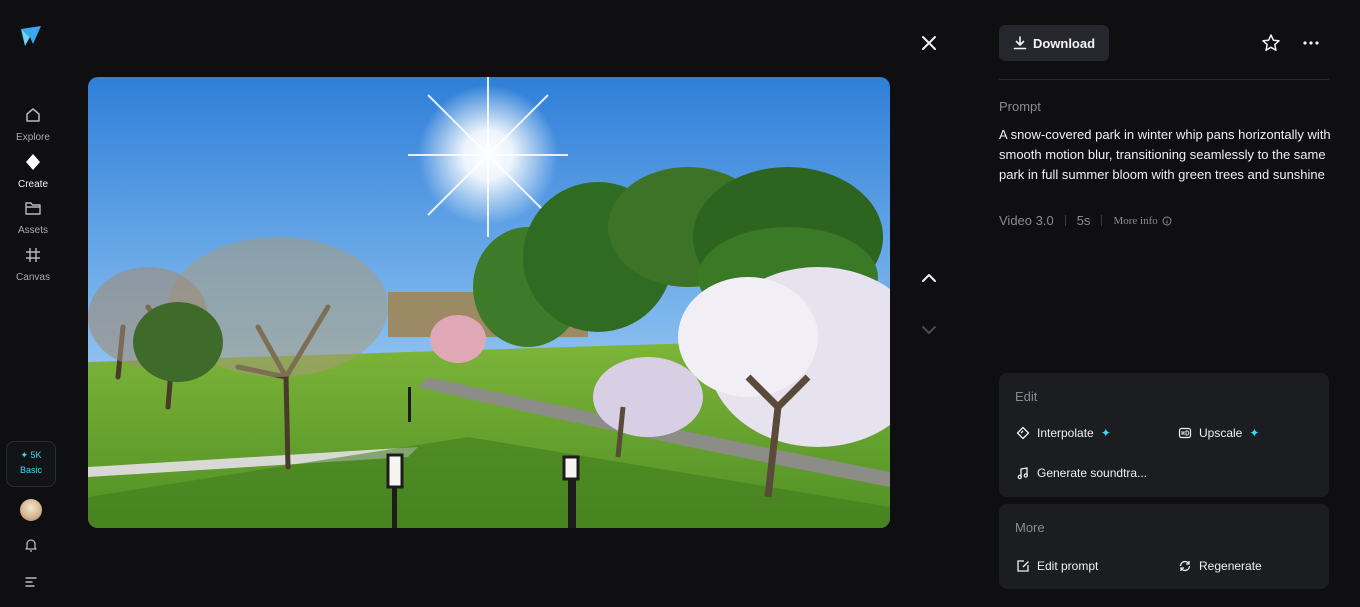 This screenshot has width=1360, height=607. Describe the element at coordinates (1030, 527) in the screenshot. I see `more-card-title: More` at that location.